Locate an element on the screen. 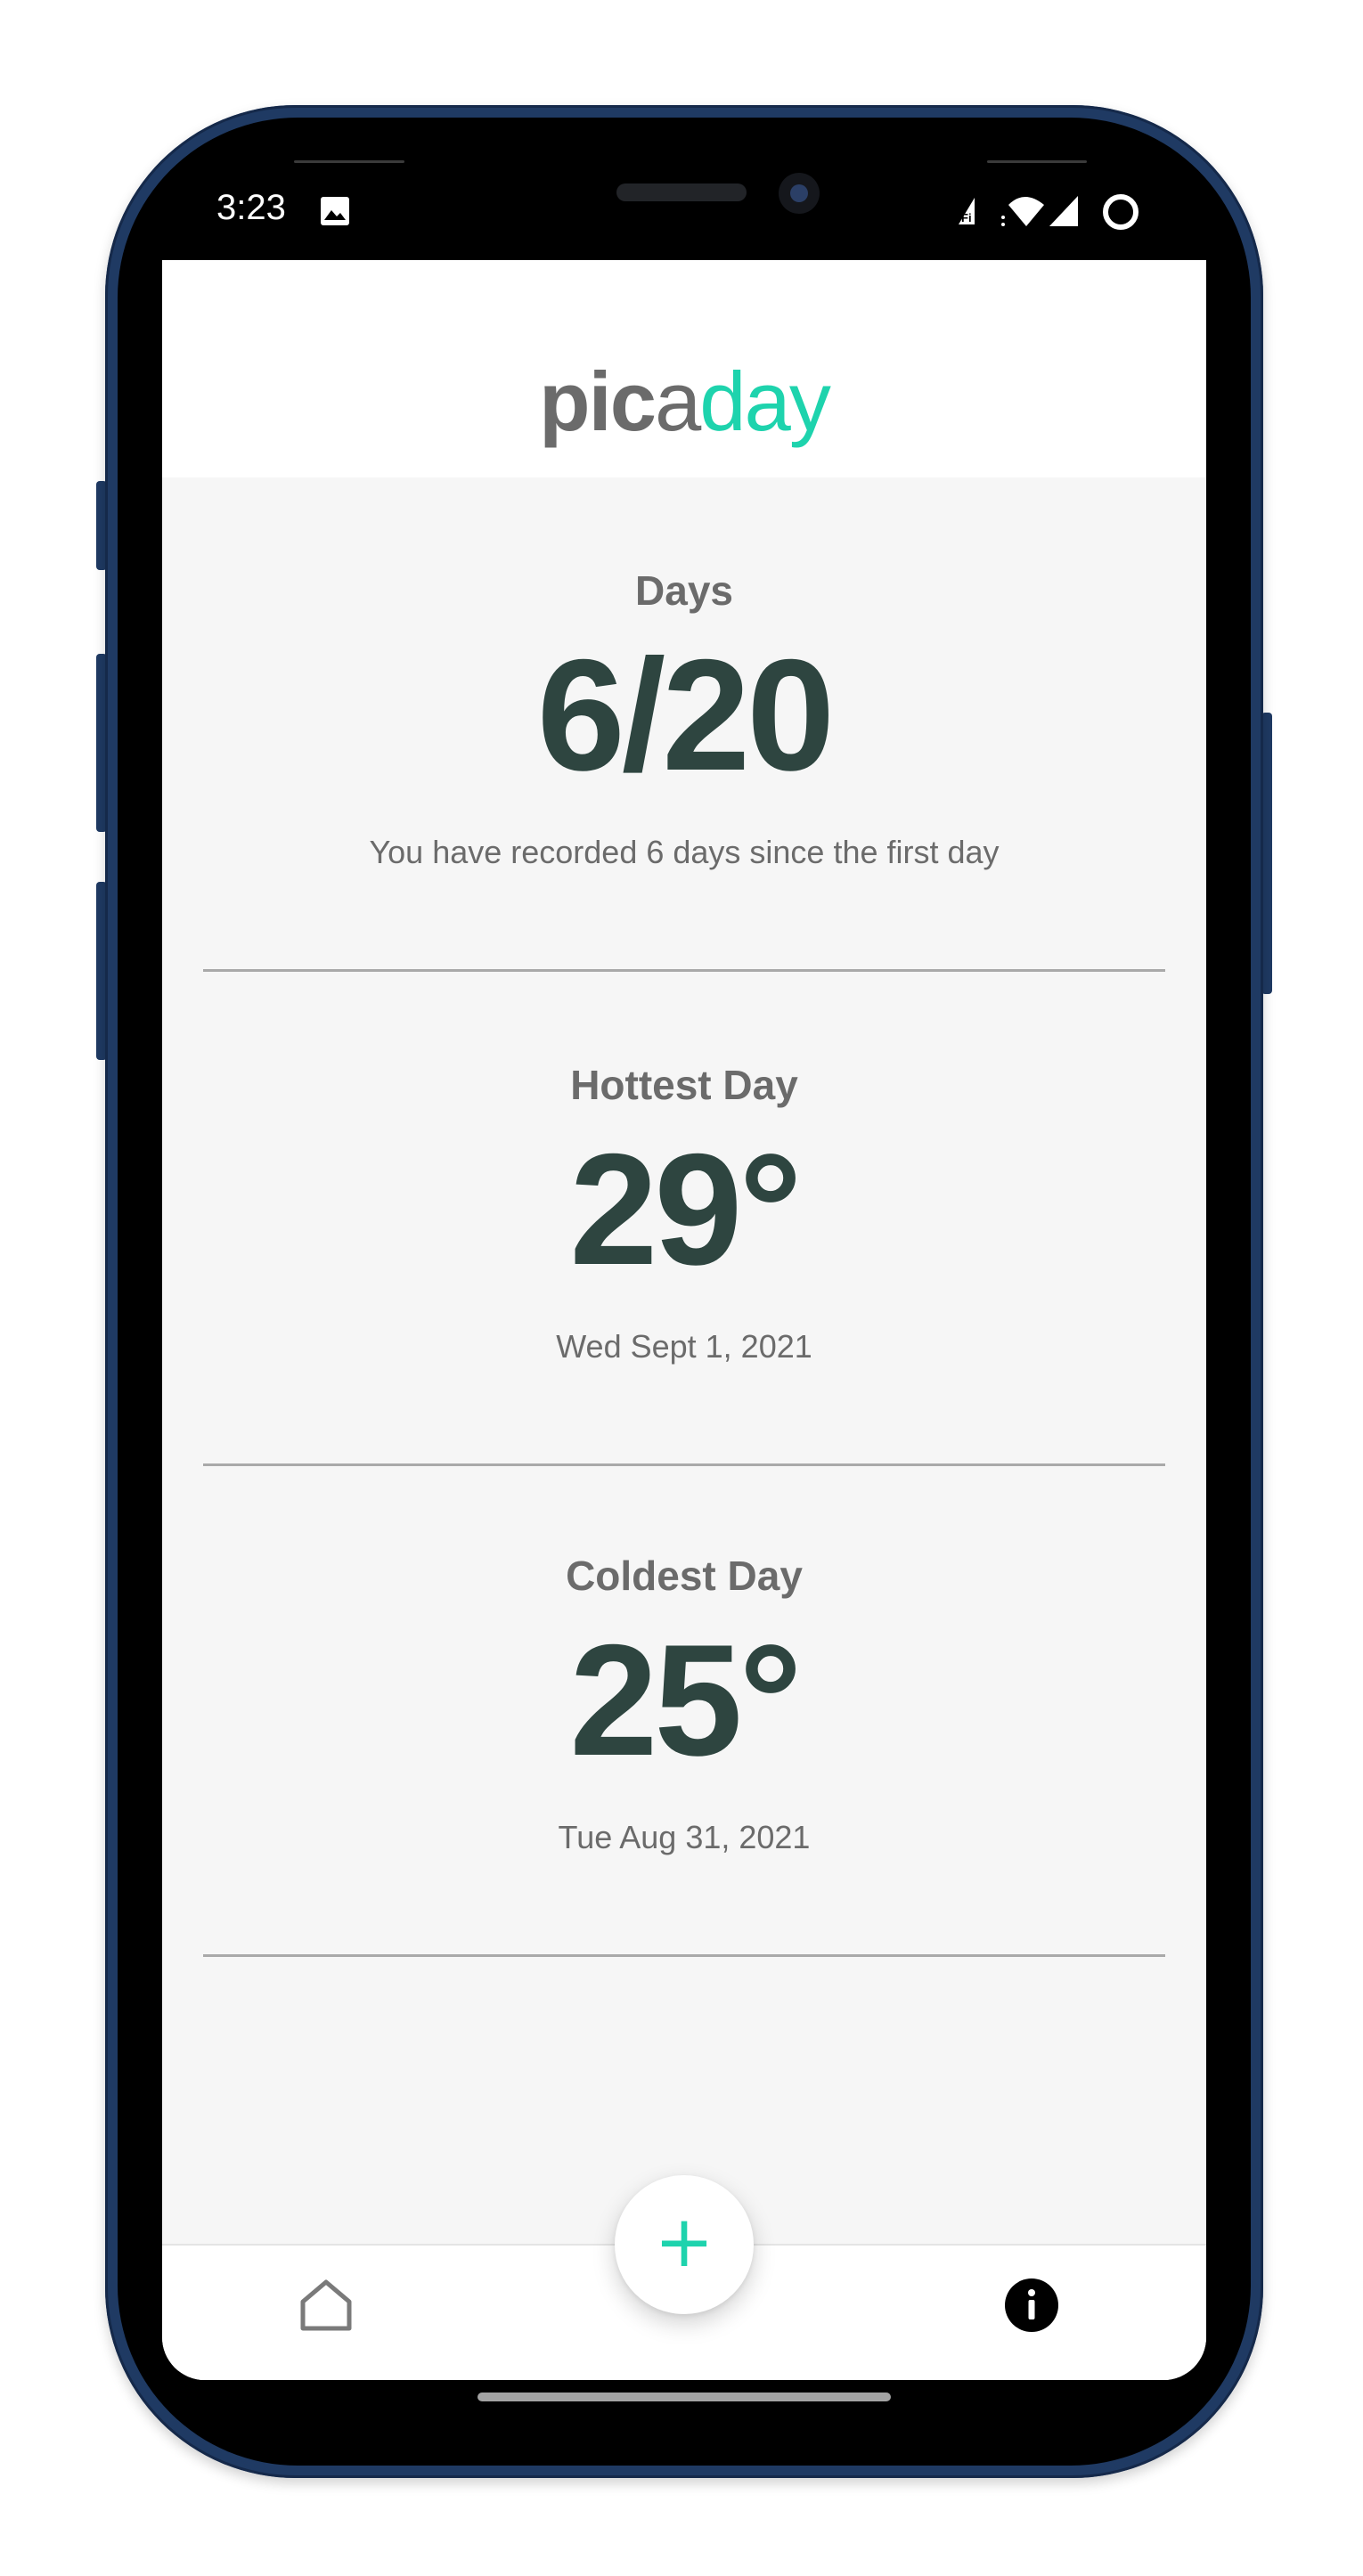 The image size is (1363, 2576). svg-text: Fi is located at coordinates (966, 218).